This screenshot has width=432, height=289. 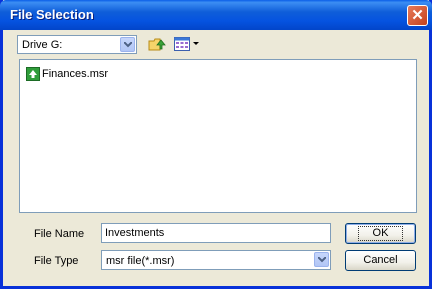 I want to click on file-name-input, so click(x=215, y=233).